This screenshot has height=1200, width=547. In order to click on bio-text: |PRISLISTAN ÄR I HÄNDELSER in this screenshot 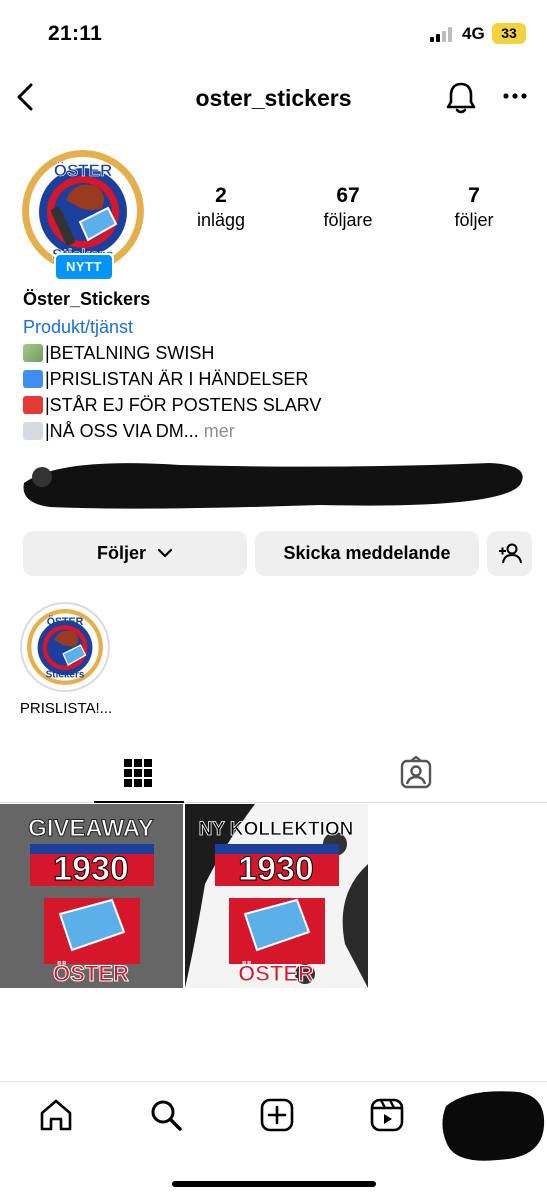, I will do `click(177, 379)`.